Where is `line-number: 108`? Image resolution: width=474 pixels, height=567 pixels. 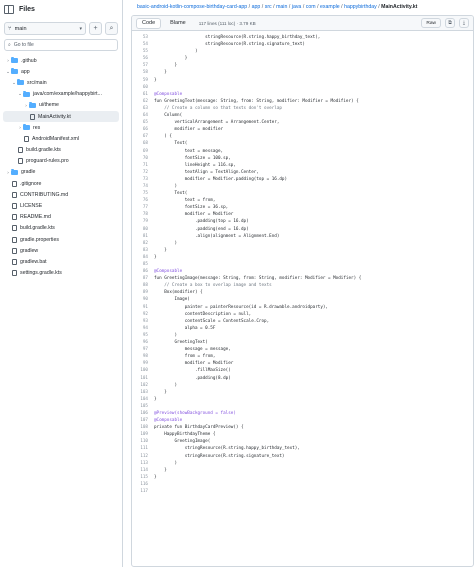 line-number: 108 is located at coordinates (143, 427).